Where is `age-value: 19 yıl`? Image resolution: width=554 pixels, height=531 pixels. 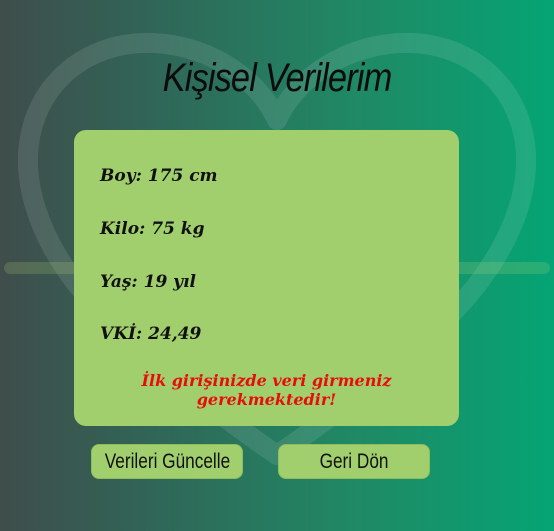 age-value: 19 yıl is located at coordinates (169, 282).